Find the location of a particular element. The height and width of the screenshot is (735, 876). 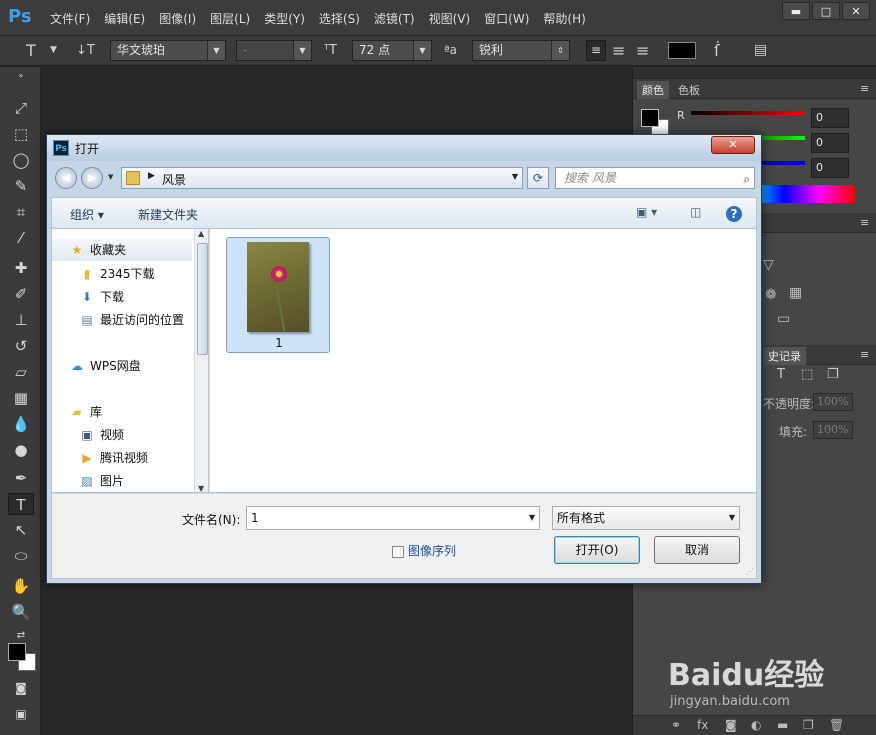

nav-pictures: ▨ 图片 is located at coordinates (122, 481).